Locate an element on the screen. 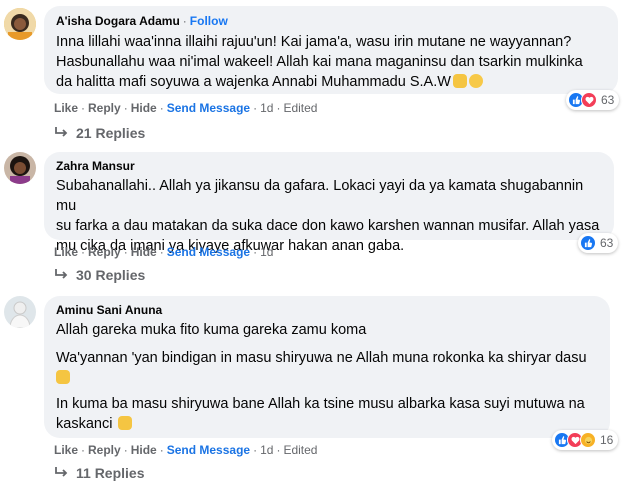 The width and height of the screenshot is (640, 482). comment-paragraph: kaskanci is located at coordinates (84, 424).